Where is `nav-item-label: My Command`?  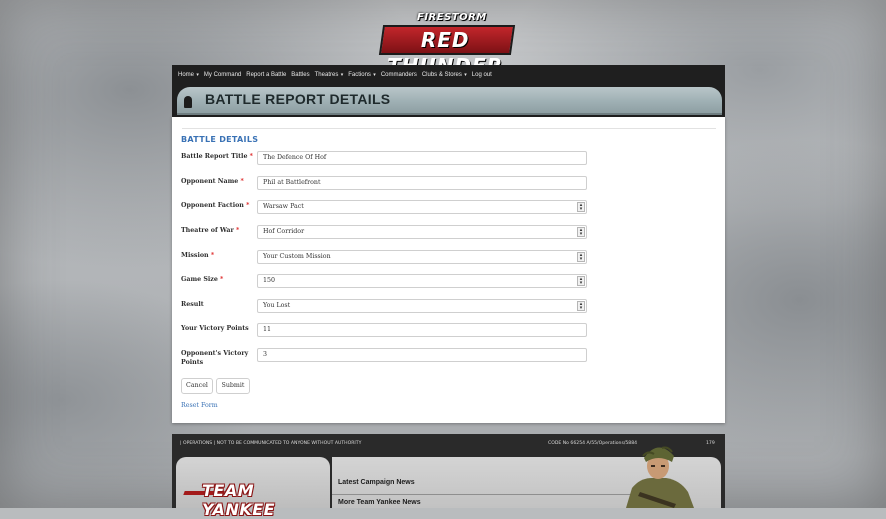 nav-item-label: My Command is located at coordinates (222, 74).